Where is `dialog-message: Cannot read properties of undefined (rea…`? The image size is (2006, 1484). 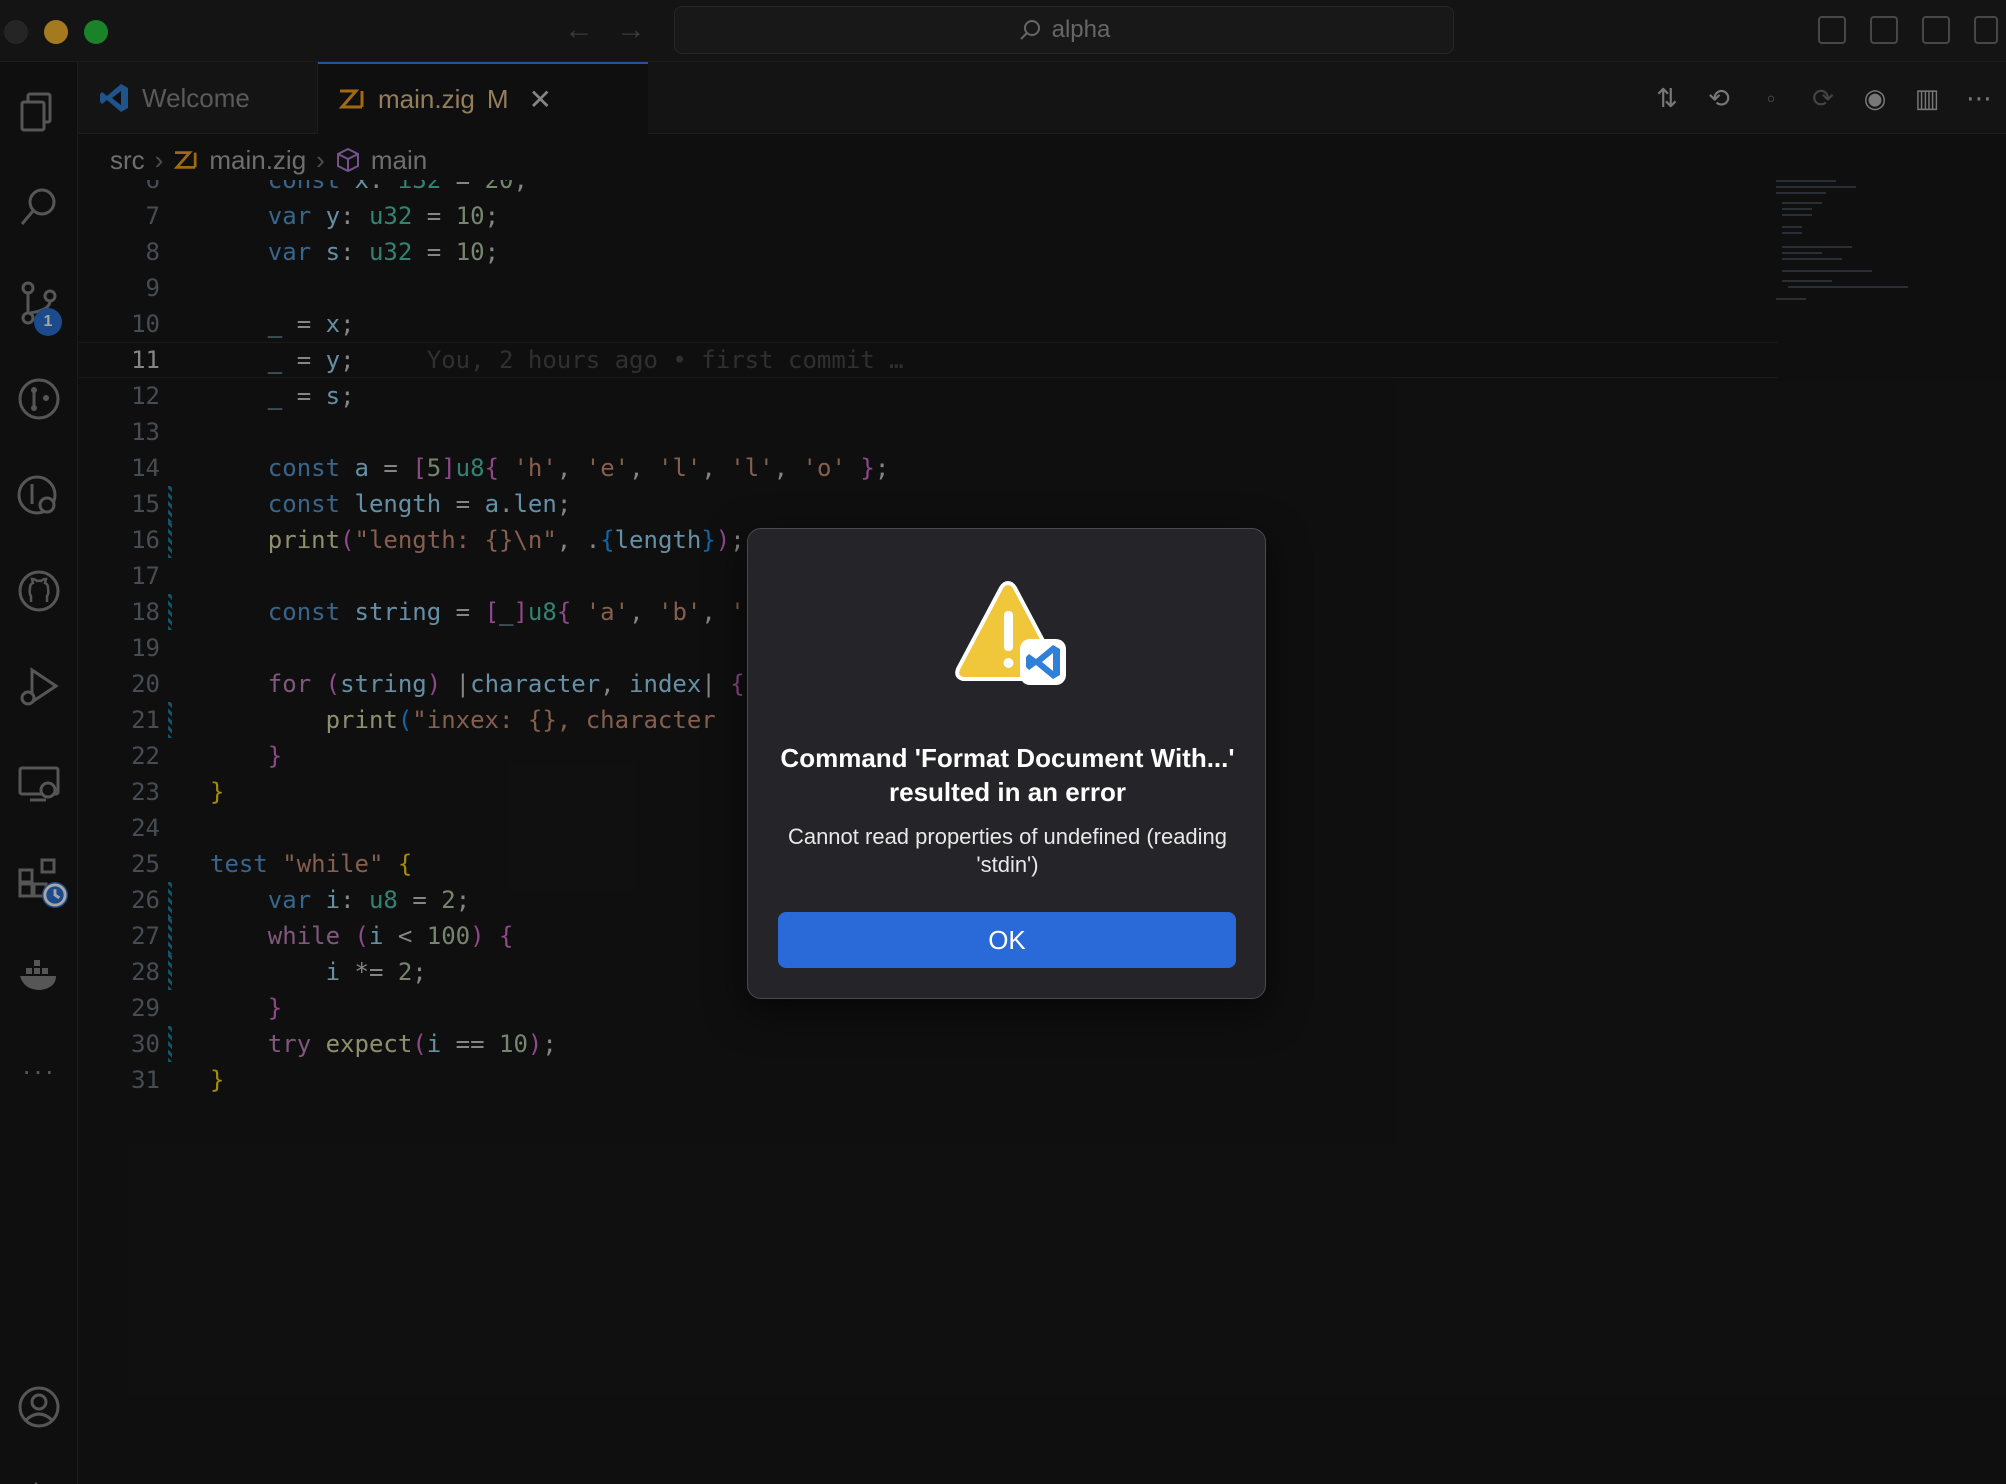
dialog-message: Cannot read properties of undefined (rea… is located at coordinates (1007, 850).